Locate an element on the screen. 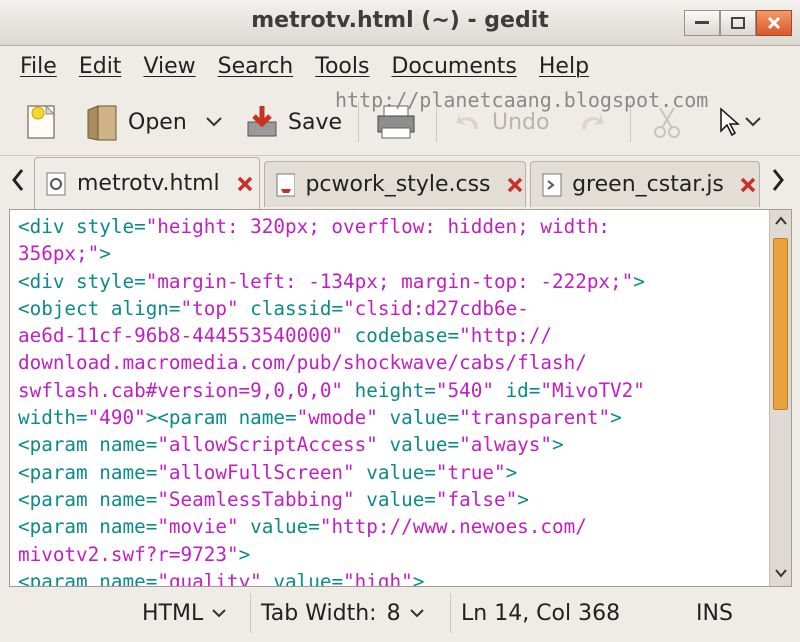  new-button is located at coordinates (42, 122).